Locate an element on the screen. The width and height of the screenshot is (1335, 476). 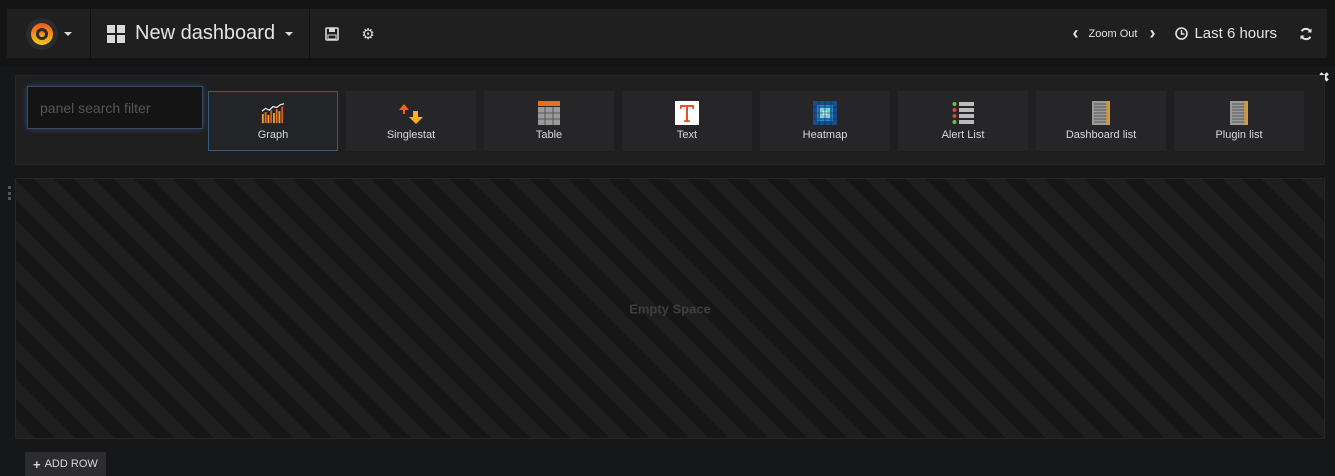
panel-type-heatmap: Heatmap is located at coordinates (825, 121).